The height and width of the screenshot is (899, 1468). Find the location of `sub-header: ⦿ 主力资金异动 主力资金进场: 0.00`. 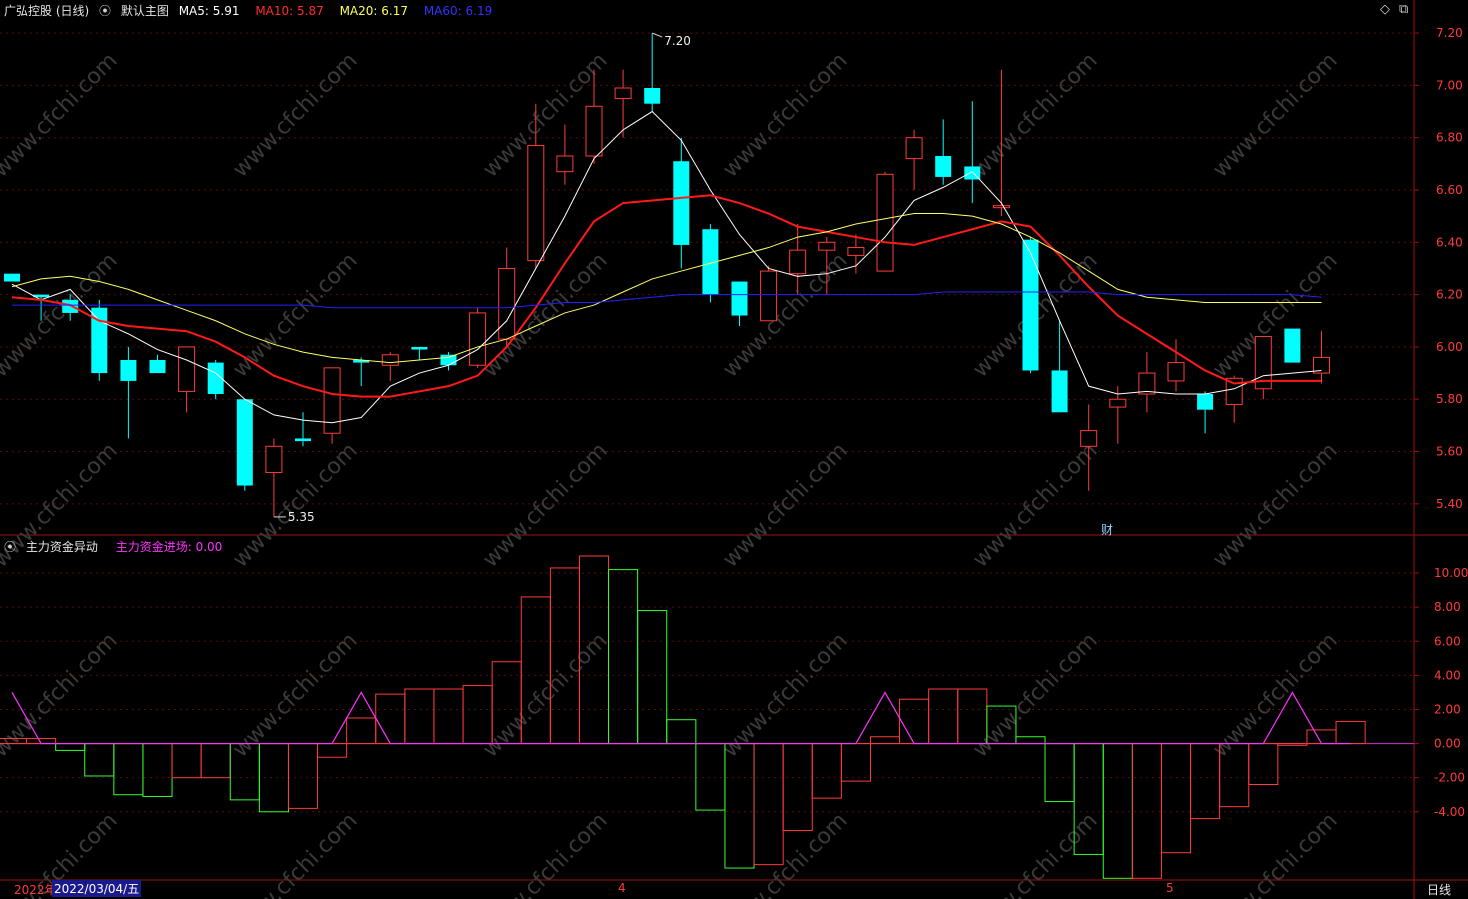

sub-header: ⦿ 主力资金异动 主力资金进场: 0.00 is located at coordinates (119, 546).